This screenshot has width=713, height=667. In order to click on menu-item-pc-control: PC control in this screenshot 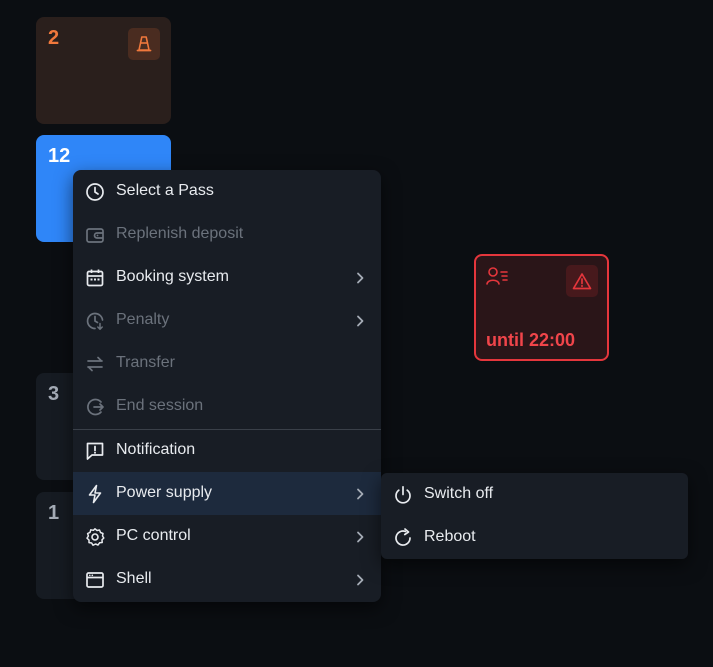, I will do `click(227, 536)`.